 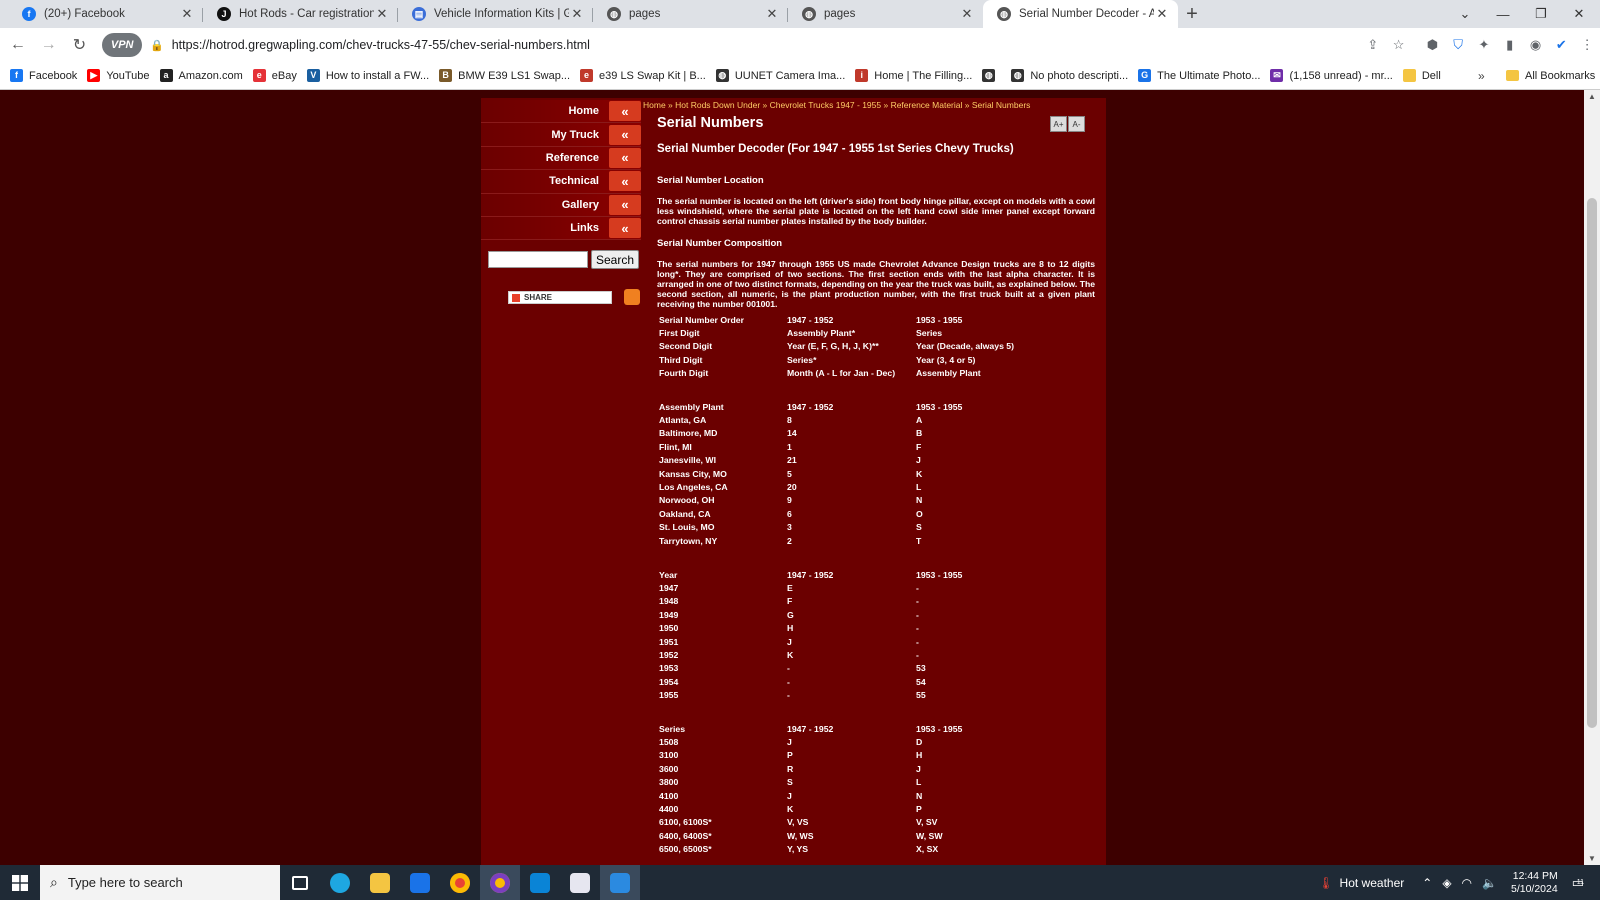 I want to click on bookmark-item: a Amazon.com, so click(x=201, y=75).